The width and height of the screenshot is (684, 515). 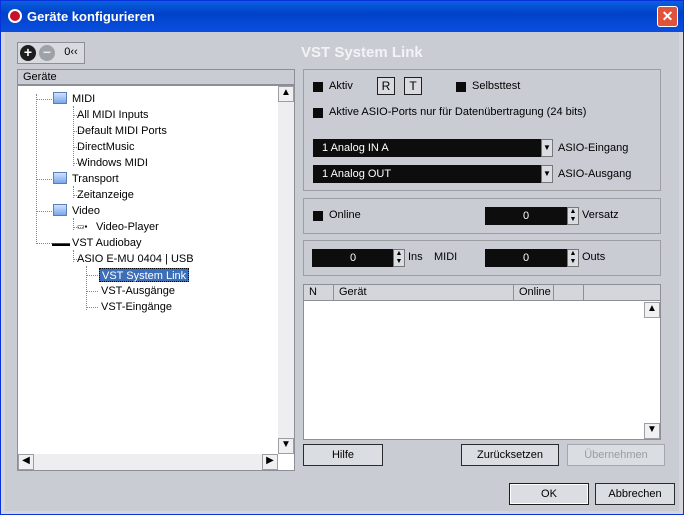 What do you see at coordinates (144, 275) in the screenshot?
I see `tree-item-vst-system-link: VST System Link` at bounding box center [144, 275].